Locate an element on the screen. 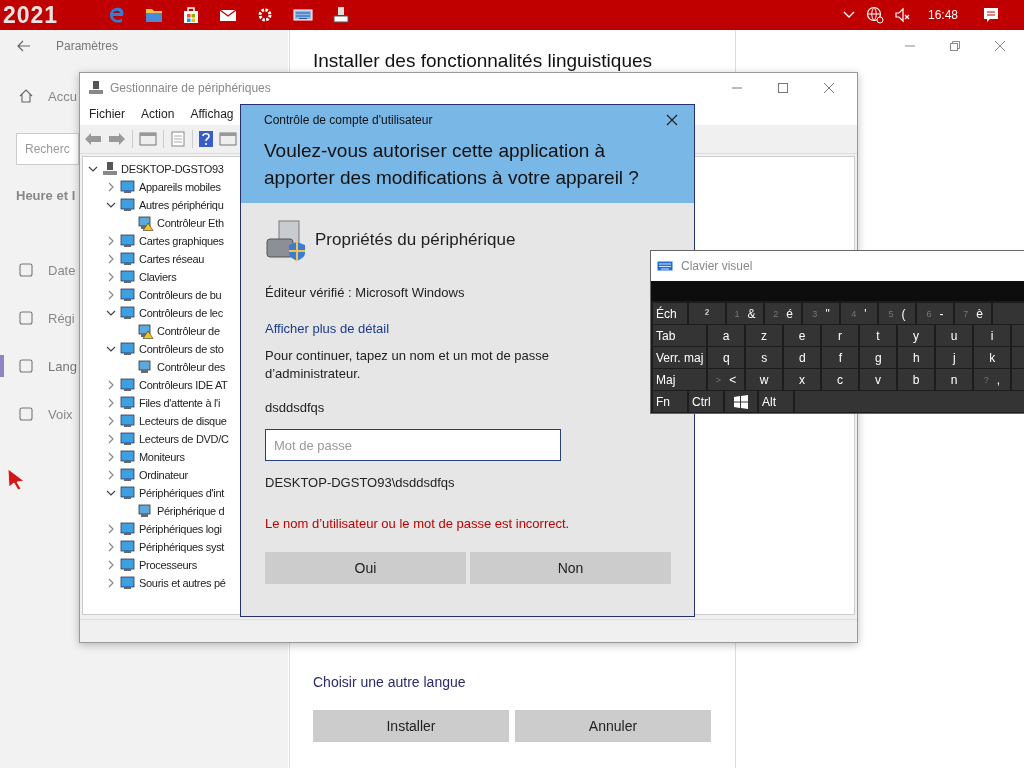 This screenshot has height=768, width=1024. tree-item: Périphérique d is located at coordinates (191, 511).